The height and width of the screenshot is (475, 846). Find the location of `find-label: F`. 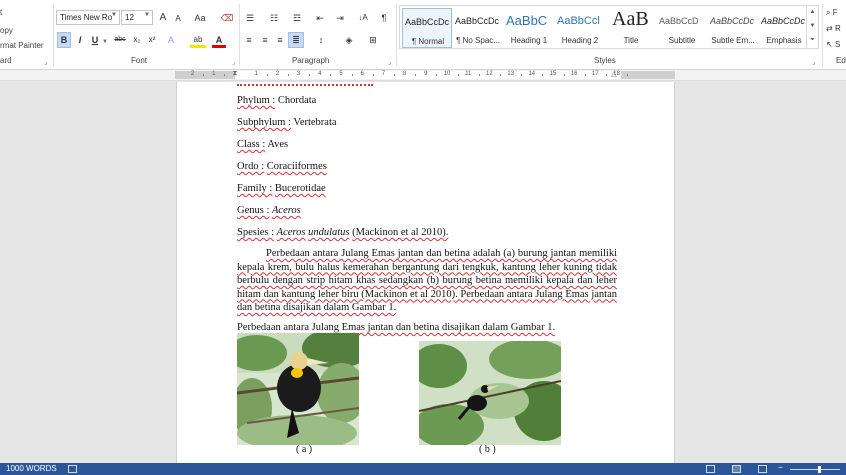

find-label: F is located at coordinates (835, 12).